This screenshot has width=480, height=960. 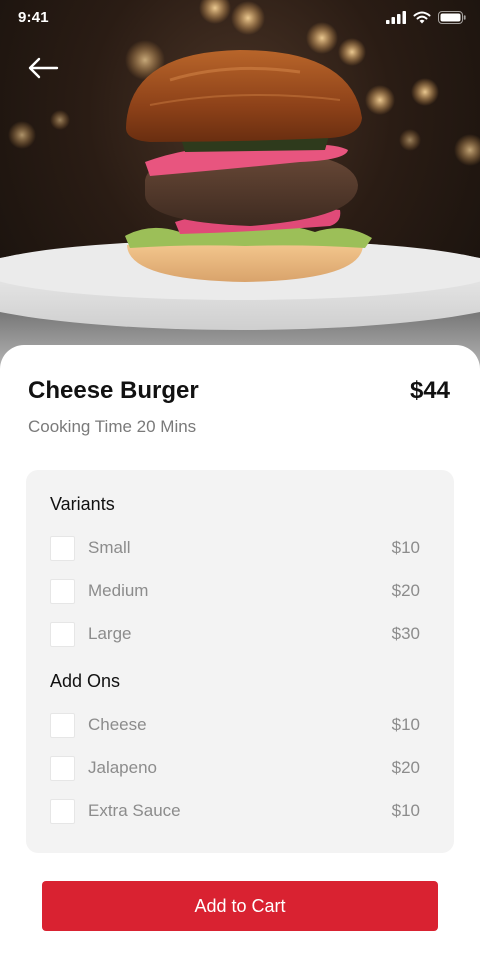 I want to click on addons-title: Add Ons, so click(x=85, y=681).